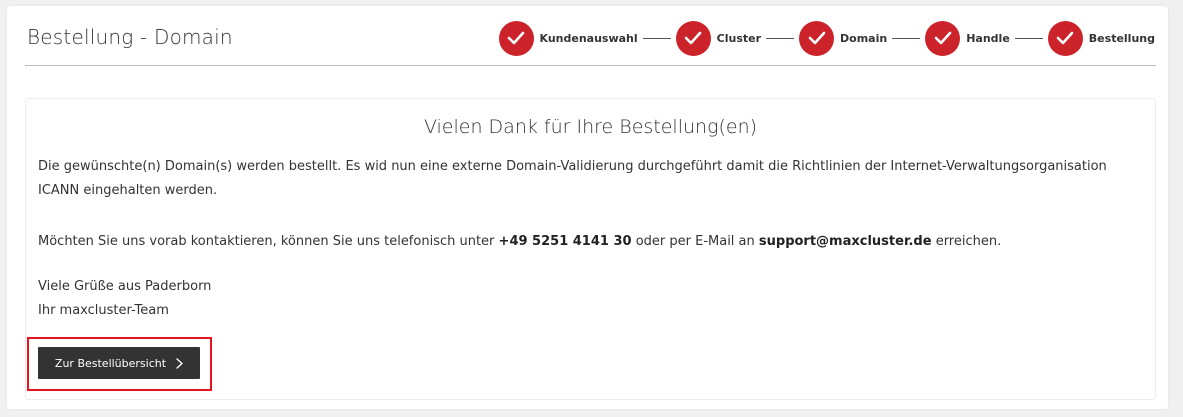 This screenshot has height=417, width=1183. I want to click on step-domain: Domain, so click(843, 38).